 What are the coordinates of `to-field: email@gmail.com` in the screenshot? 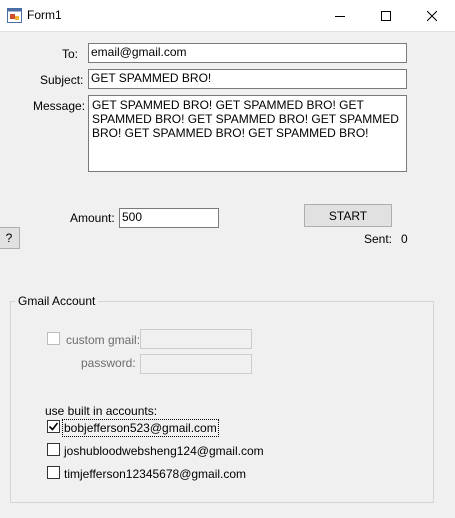 It's located at (247, 53).